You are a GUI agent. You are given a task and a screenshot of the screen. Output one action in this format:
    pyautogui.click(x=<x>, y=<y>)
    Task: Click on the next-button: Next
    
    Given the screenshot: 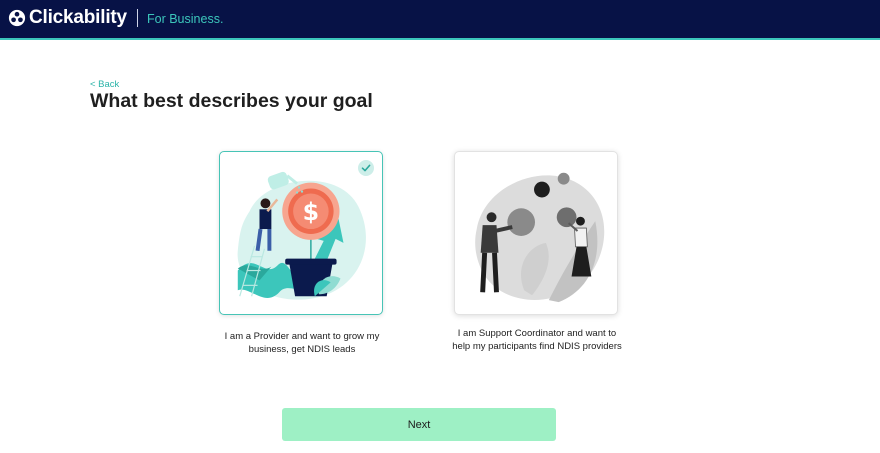 What is the action you would take?
    pyautogui.click(x=419, y=424)
    